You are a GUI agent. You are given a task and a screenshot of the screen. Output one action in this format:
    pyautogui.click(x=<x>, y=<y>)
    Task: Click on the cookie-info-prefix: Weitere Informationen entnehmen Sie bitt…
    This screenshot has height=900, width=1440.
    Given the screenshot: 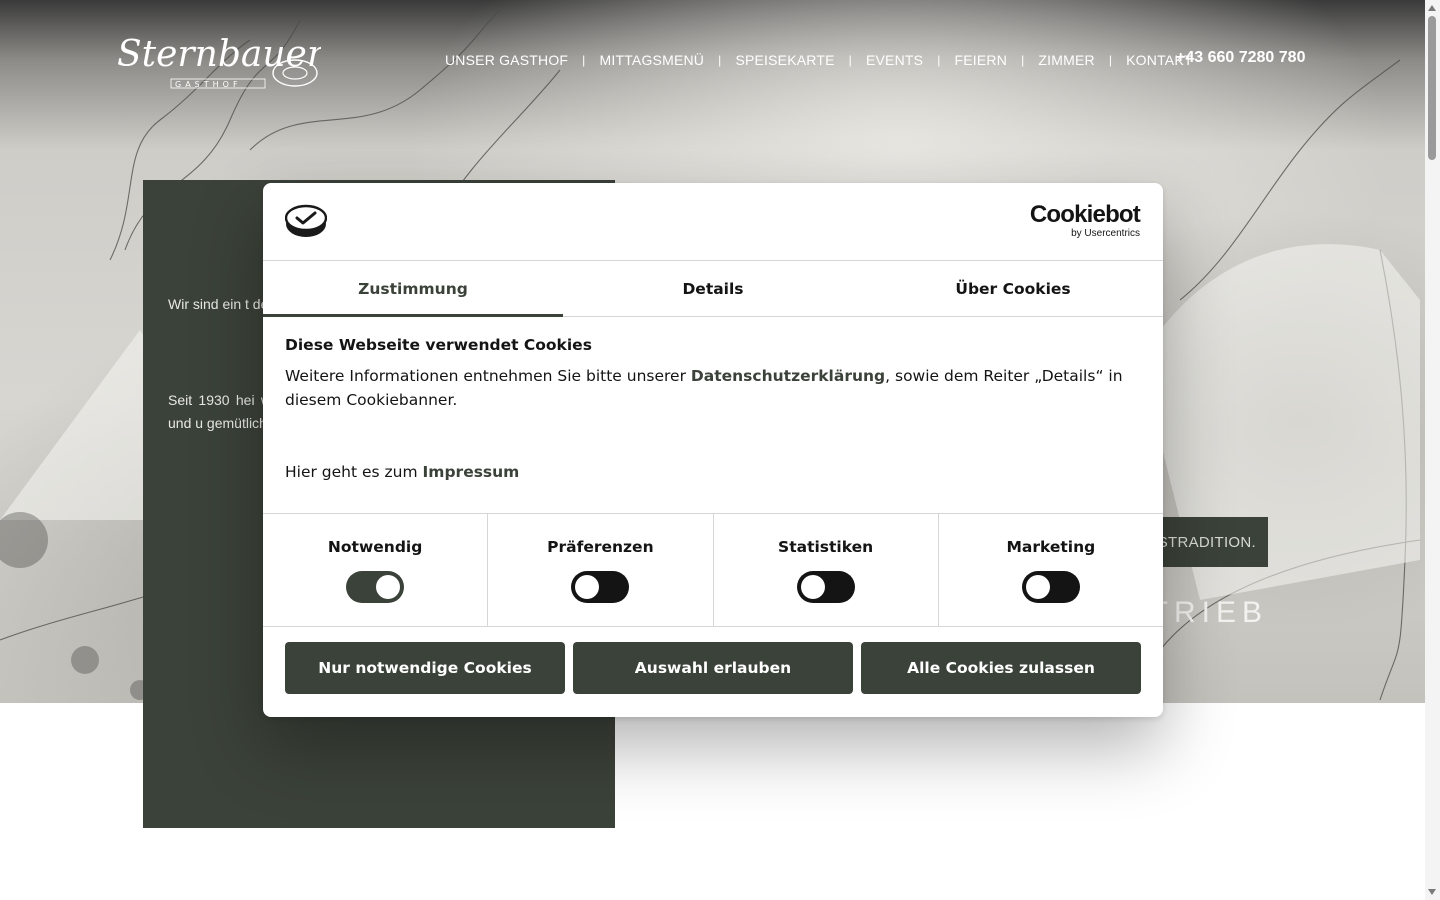 What is the action you would take?
    pyautogui.click(x=488, y=376)
    